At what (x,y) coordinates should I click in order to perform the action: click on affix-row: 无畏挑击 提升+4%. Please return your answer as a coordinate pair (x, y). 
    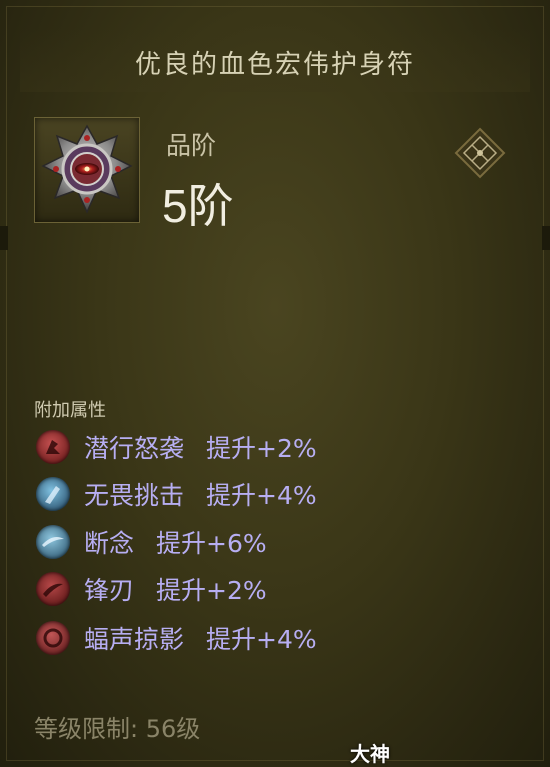
    Looking at the image, I should click on (176, 494).